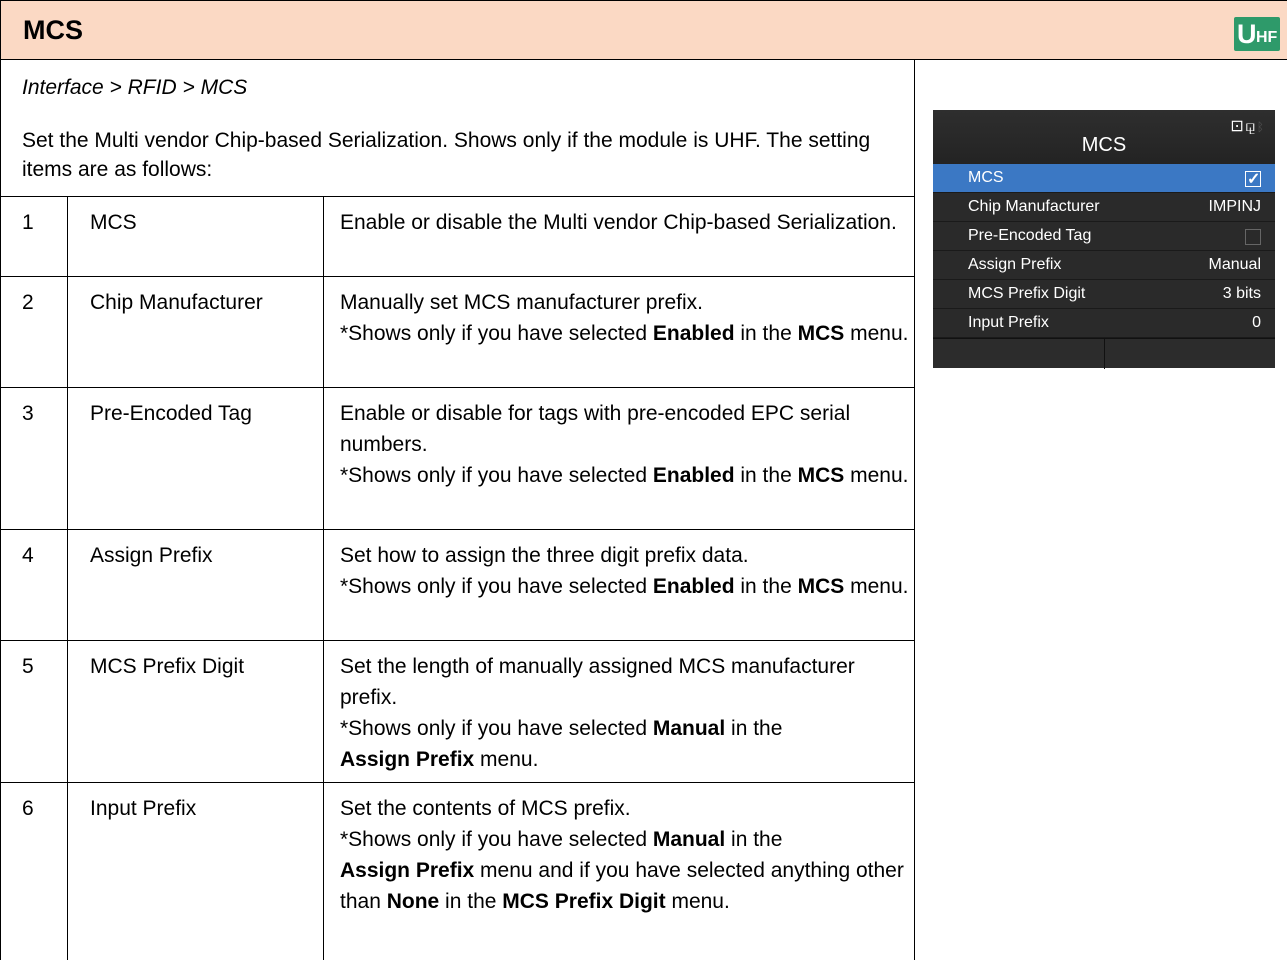 The height and width of the screenshot is (960, 1287). I want to click on status-icons: ⊡⚼ᛒ, so click(1247, 126).